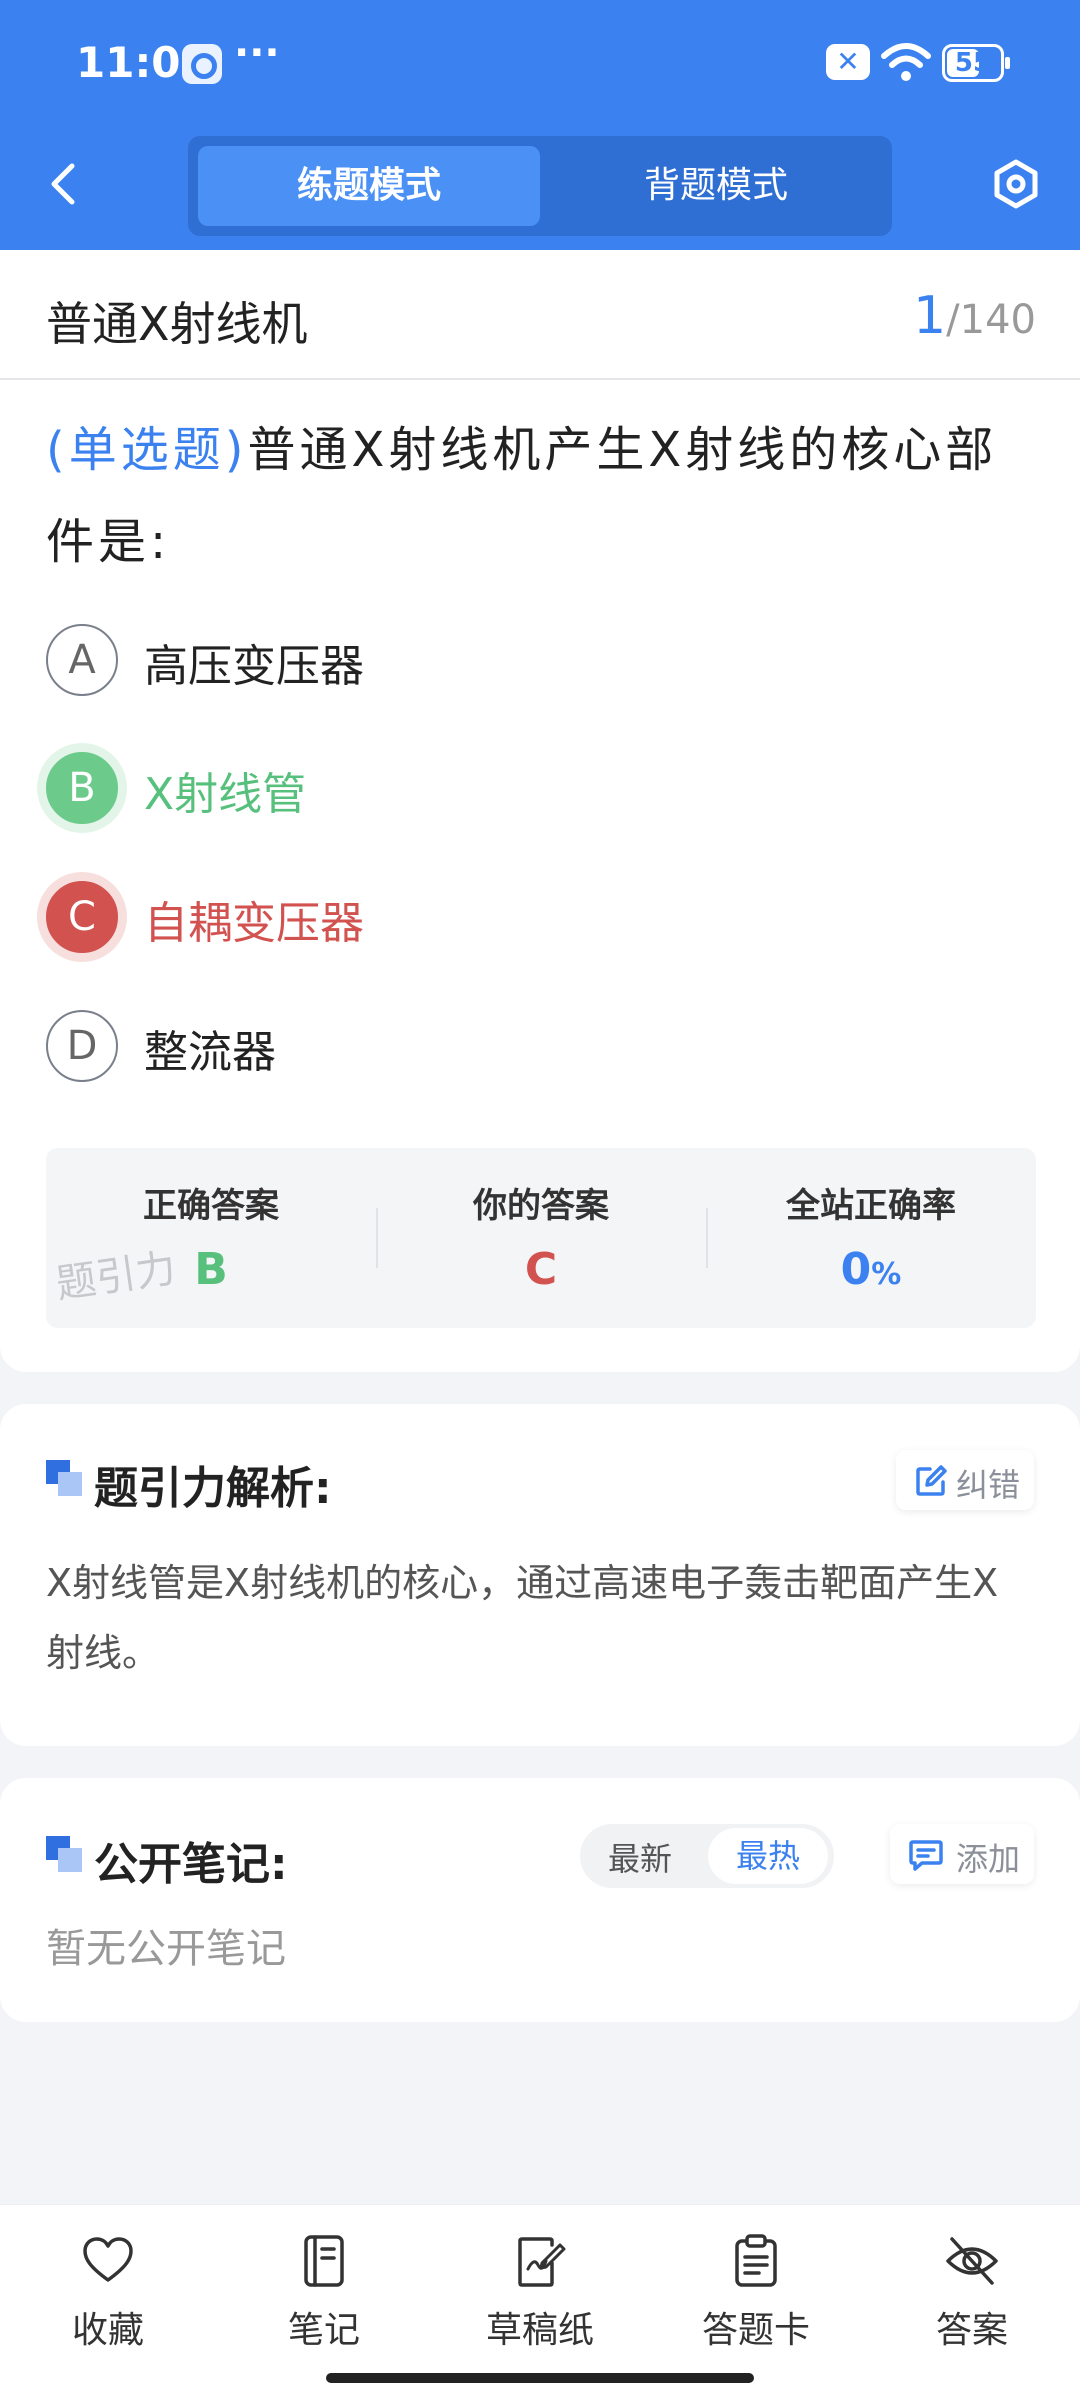 The height and width of the screenshot is (2400, 1080). Describe the element at coordinates (972, 2261) in the screenshot. I see `eye-off-icon` at that location.